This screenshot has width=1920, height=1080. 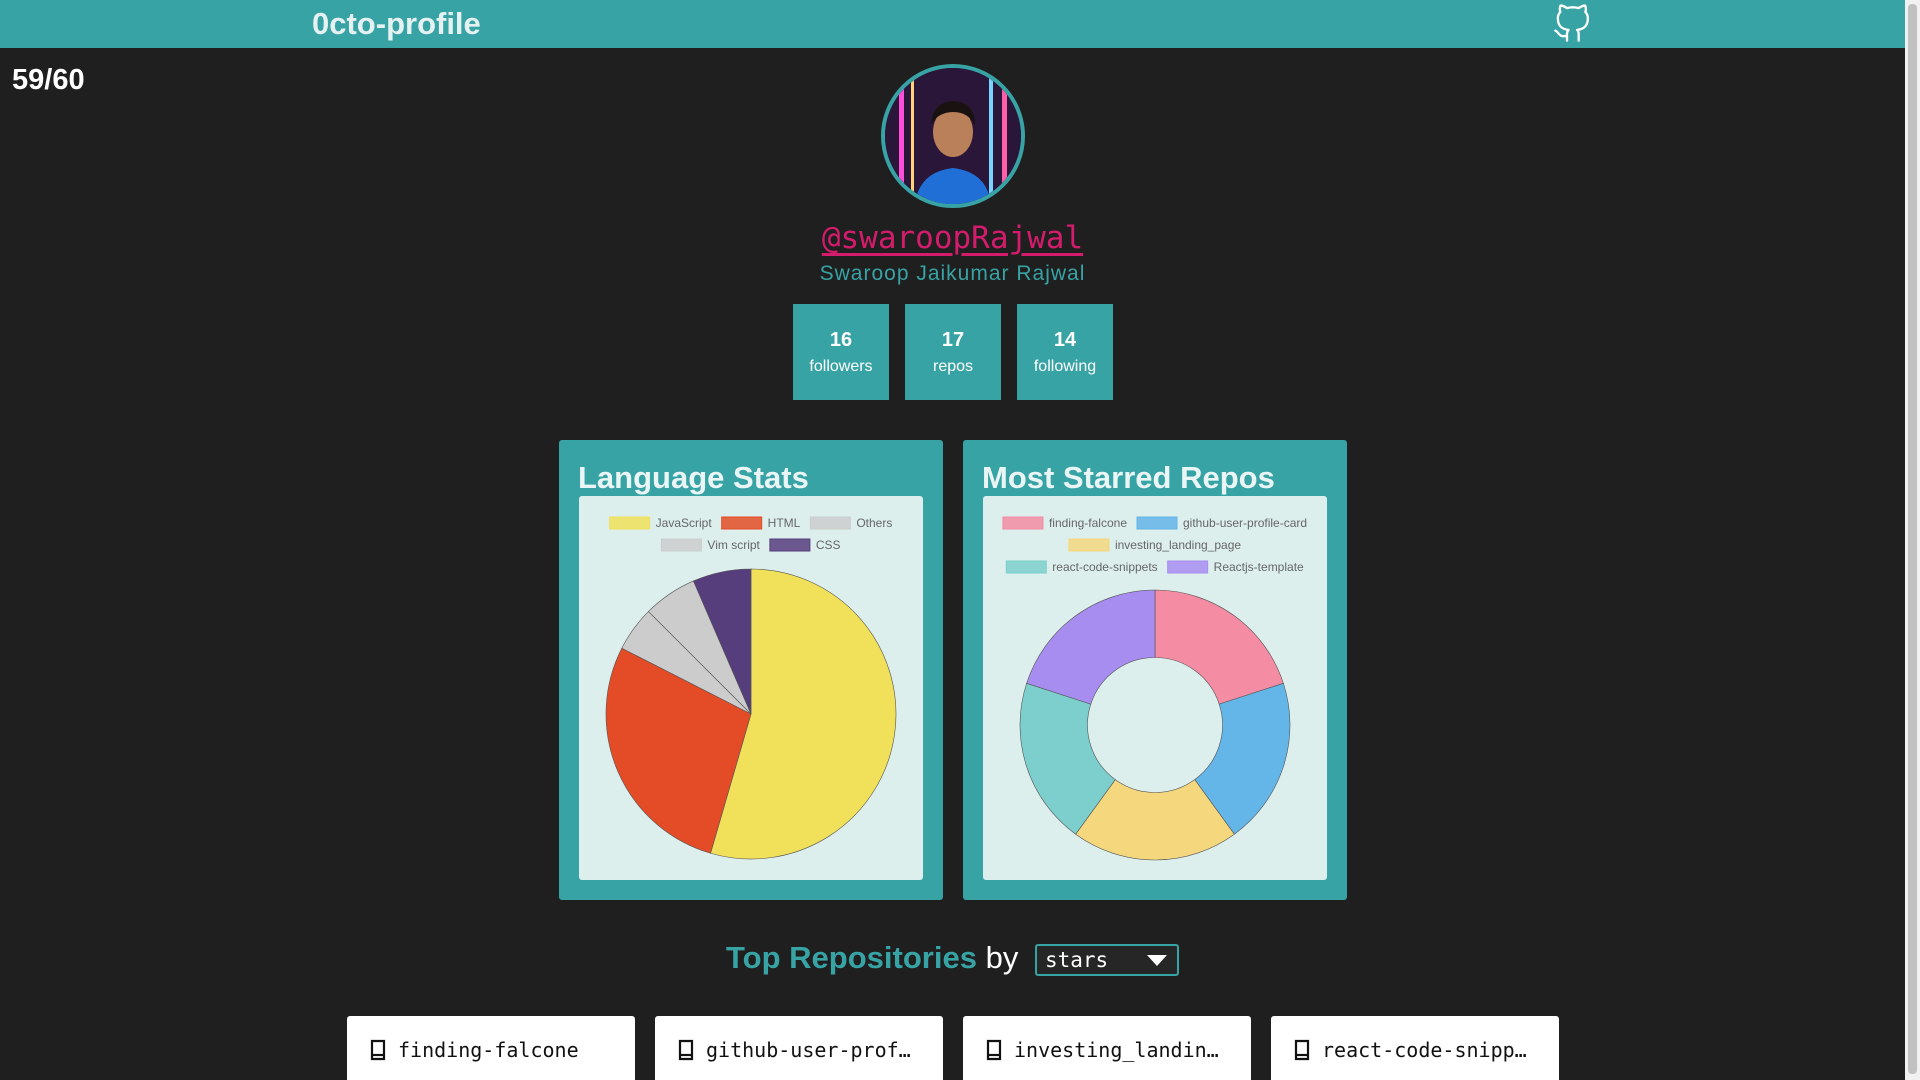 I want to click on legend-swatch-others, so click(x=830, y=523).